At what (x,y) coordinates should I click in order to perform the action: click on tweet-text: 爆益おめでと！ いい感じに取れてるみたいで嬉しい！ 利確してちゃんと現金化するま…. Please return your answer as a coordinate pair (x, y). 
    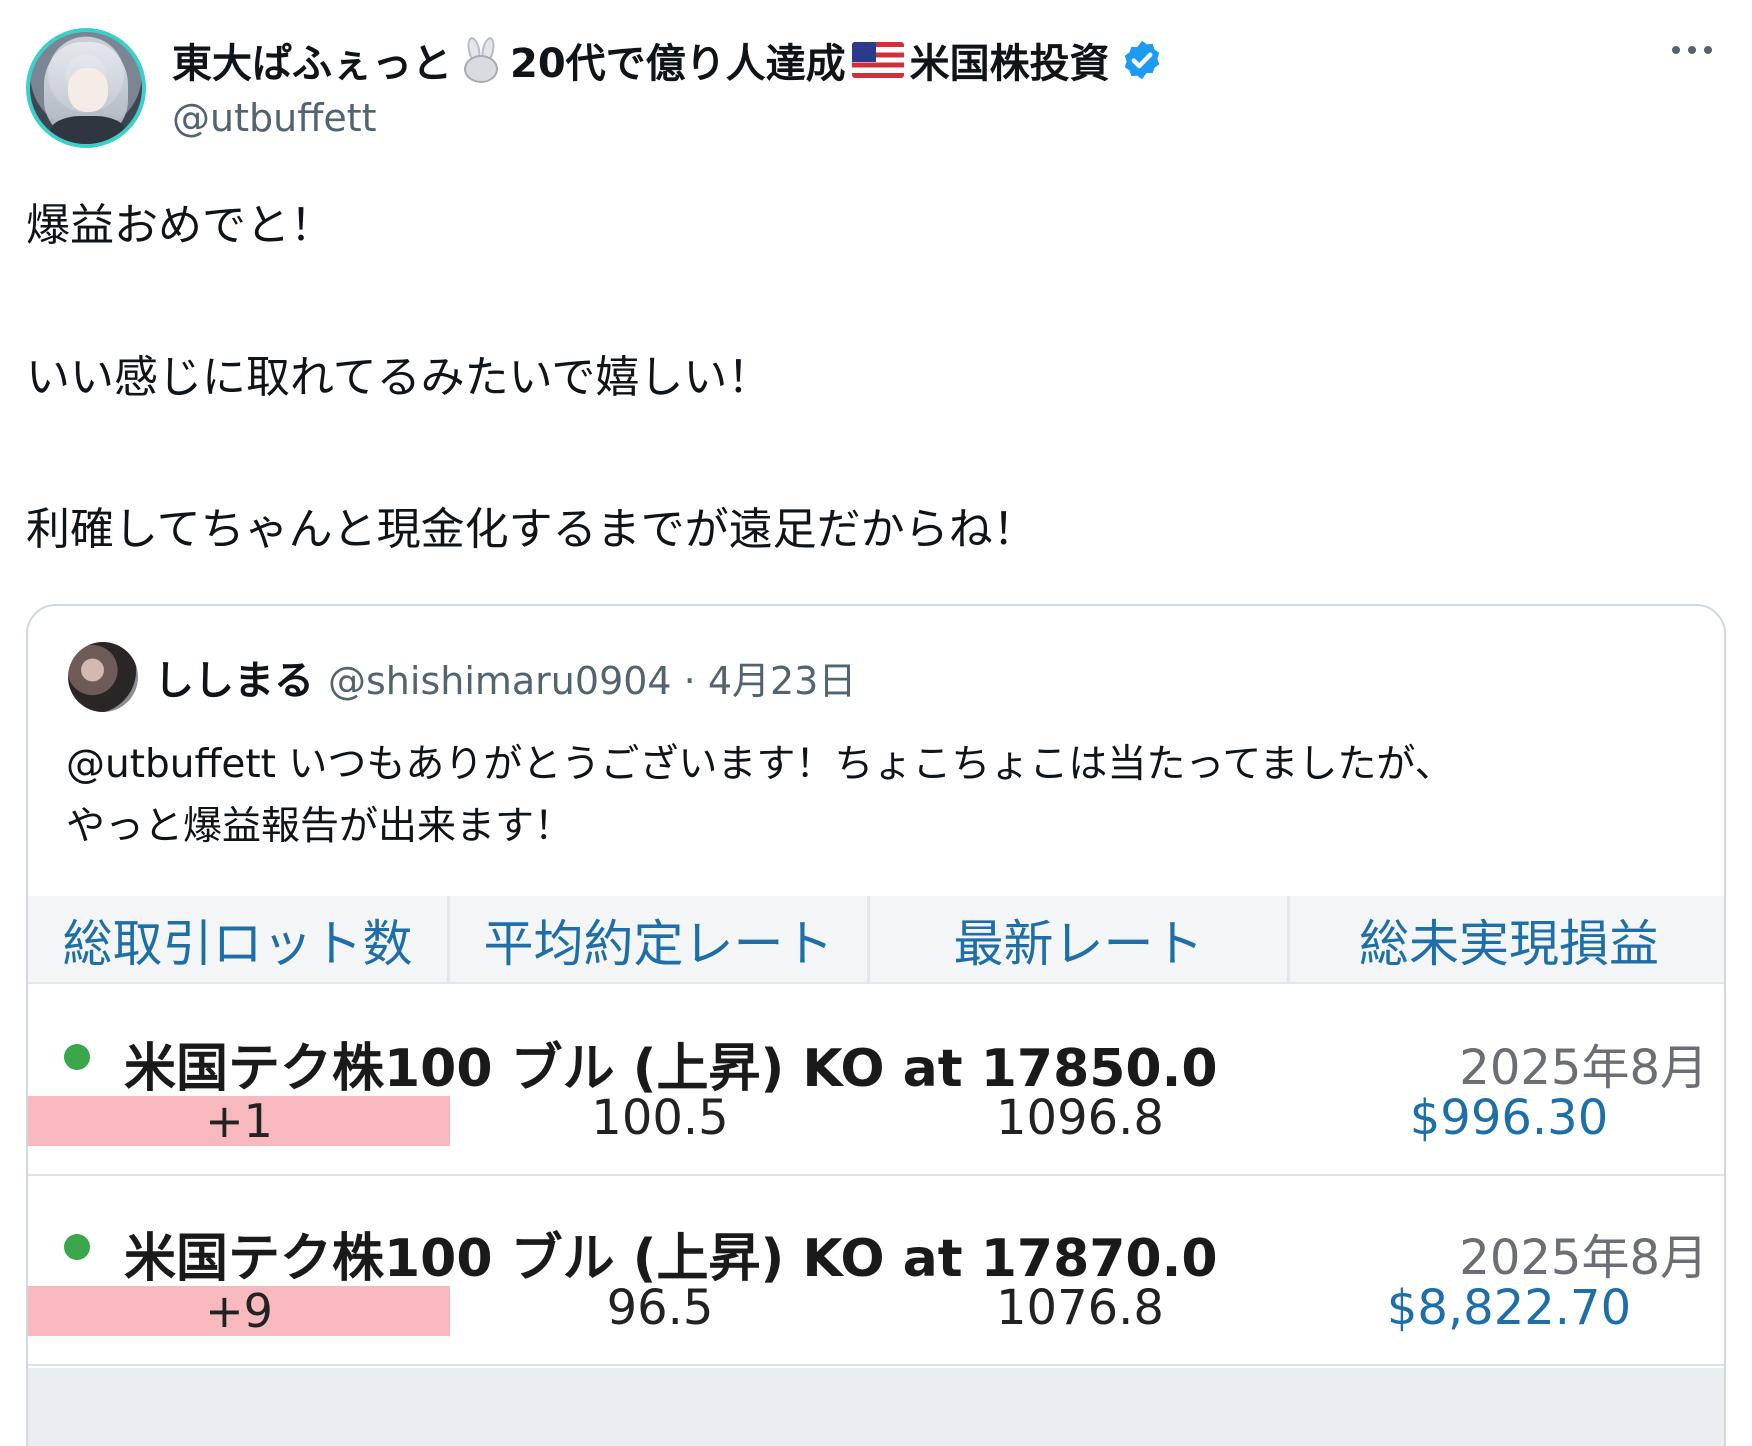
    Looking at the image, I should click on (531, 378).